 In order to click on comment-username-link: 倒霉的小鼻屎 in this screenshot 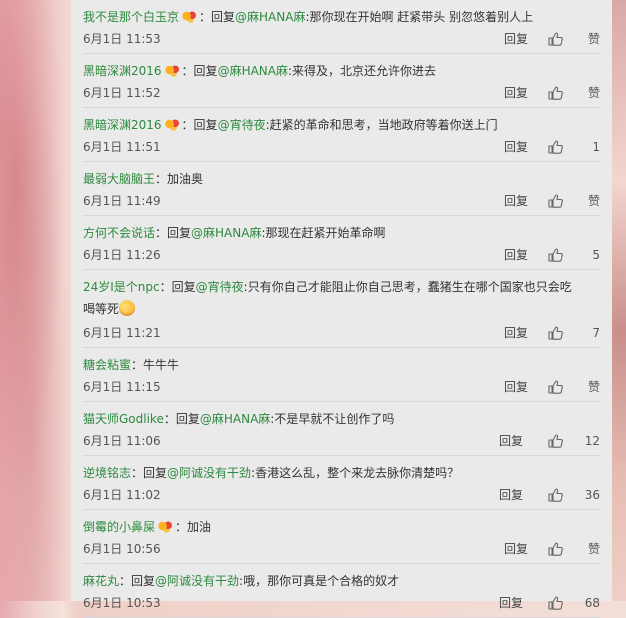, I will do `click(119, 527)`.